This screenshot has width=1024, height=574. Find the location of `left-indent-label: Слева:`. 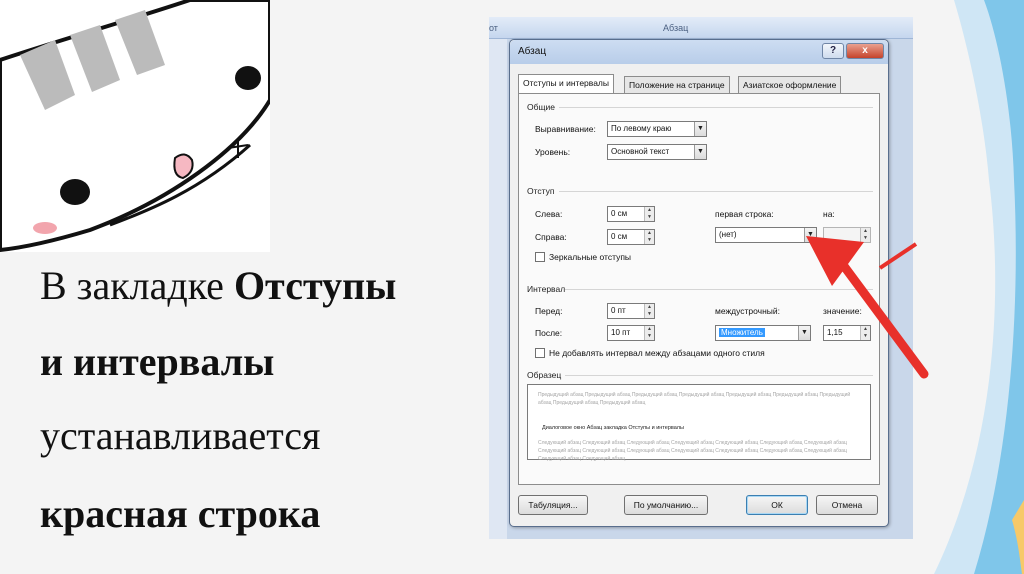

left-indent-label: Слева: is located at coordinates (549, 214).